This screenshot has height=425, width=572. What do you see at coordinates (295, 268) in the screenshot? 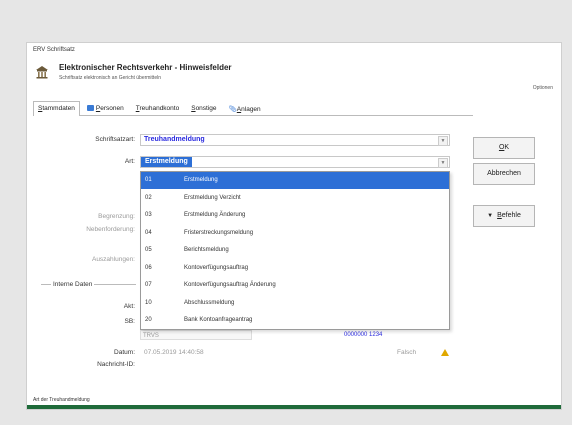
I see `dropdown-item: 06 Kontoverfügungsauftrag` at bounding box center [295, 268].